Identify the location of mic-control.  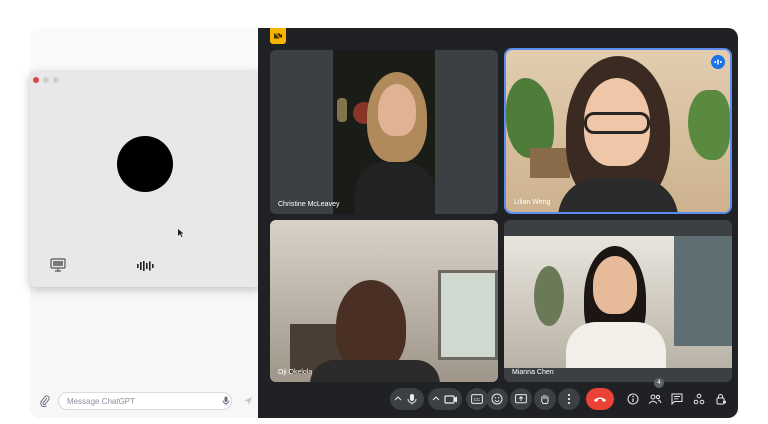
(407, 399).